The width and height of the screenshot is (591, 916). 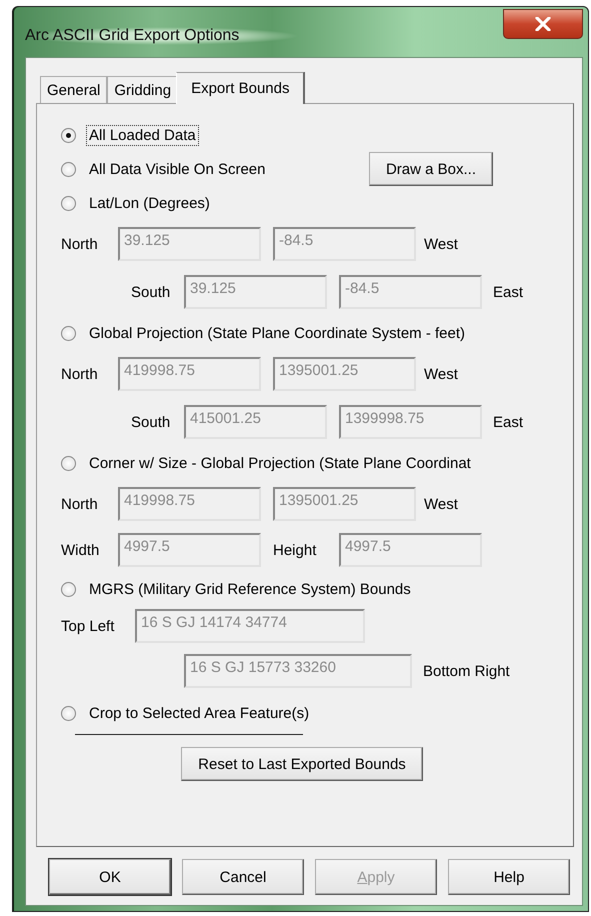 What do you see at coordinates (466, 671) in the screenshot?
I see `field-label: Bottom Right` at bounding box center [466, 671].